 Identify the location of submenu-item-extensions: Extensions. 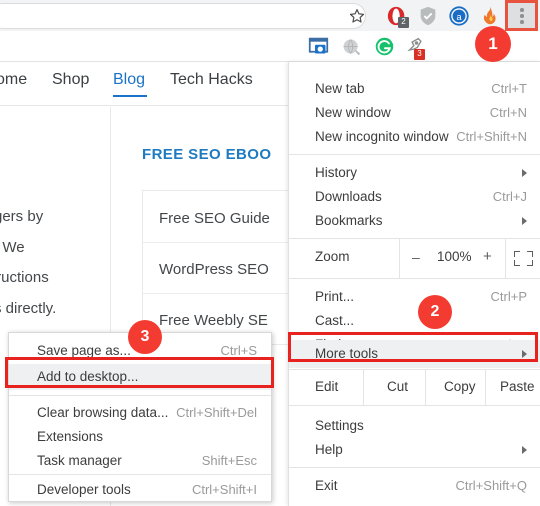
(140, 437).